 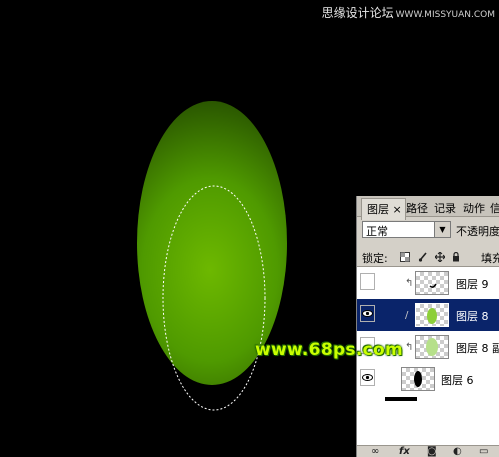 I want to click on watermark-top: 思缘设计论坛 WWW.MISSYUAN.COM, so click(x=408, y=12).